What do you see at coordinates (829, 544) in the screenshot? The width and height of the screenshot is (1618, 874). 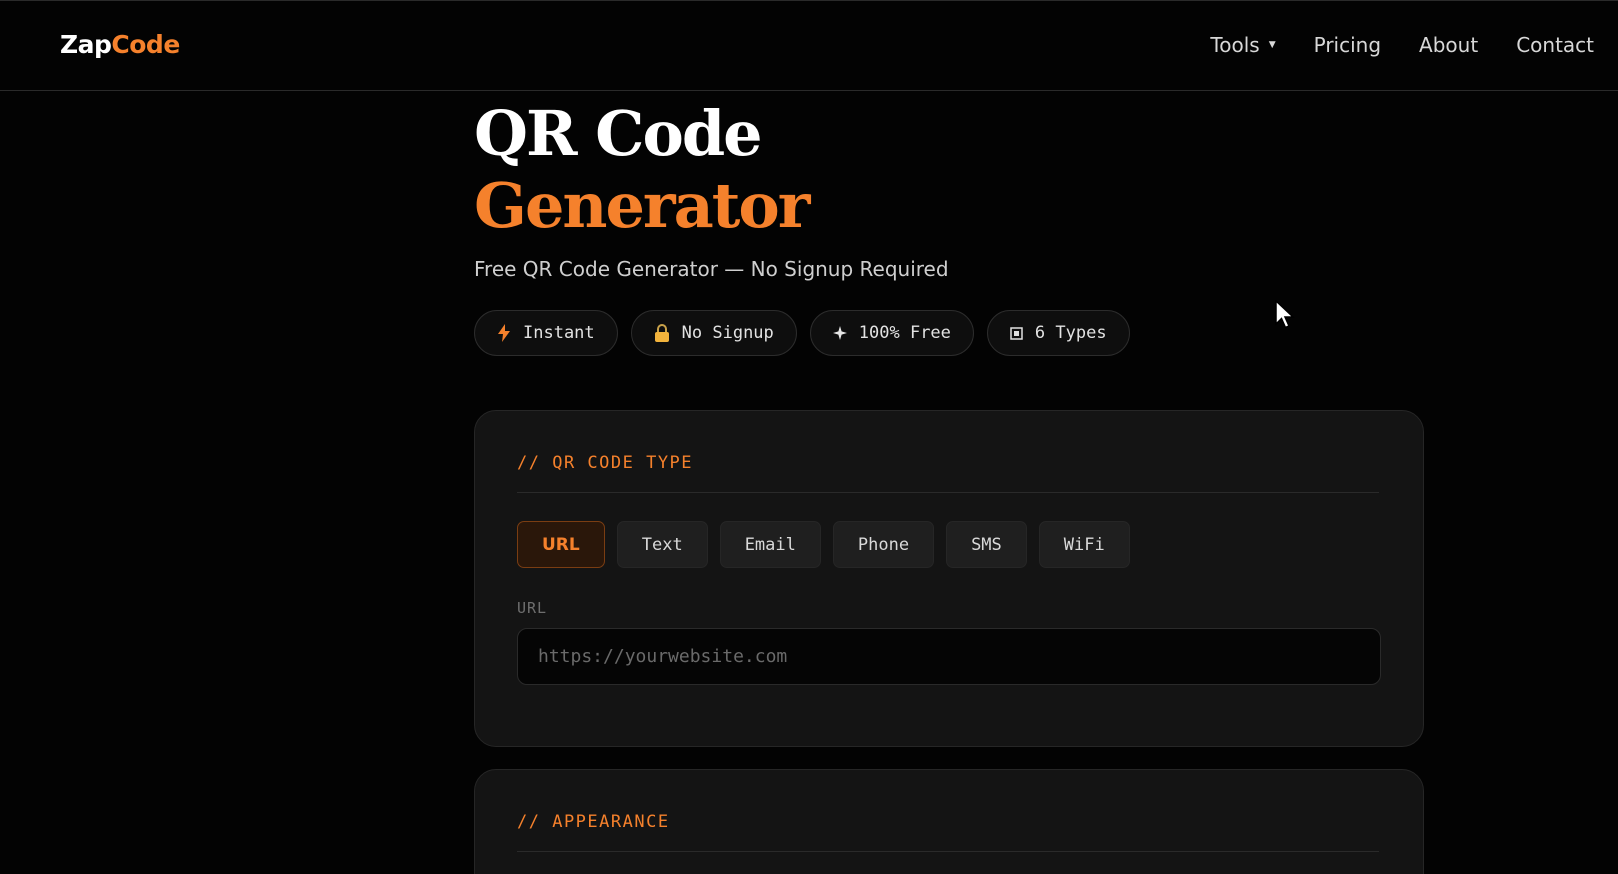 I see `qr-type-tabs: URL Text Email Phone SMS WiFi` at bounding box center [829, 544].